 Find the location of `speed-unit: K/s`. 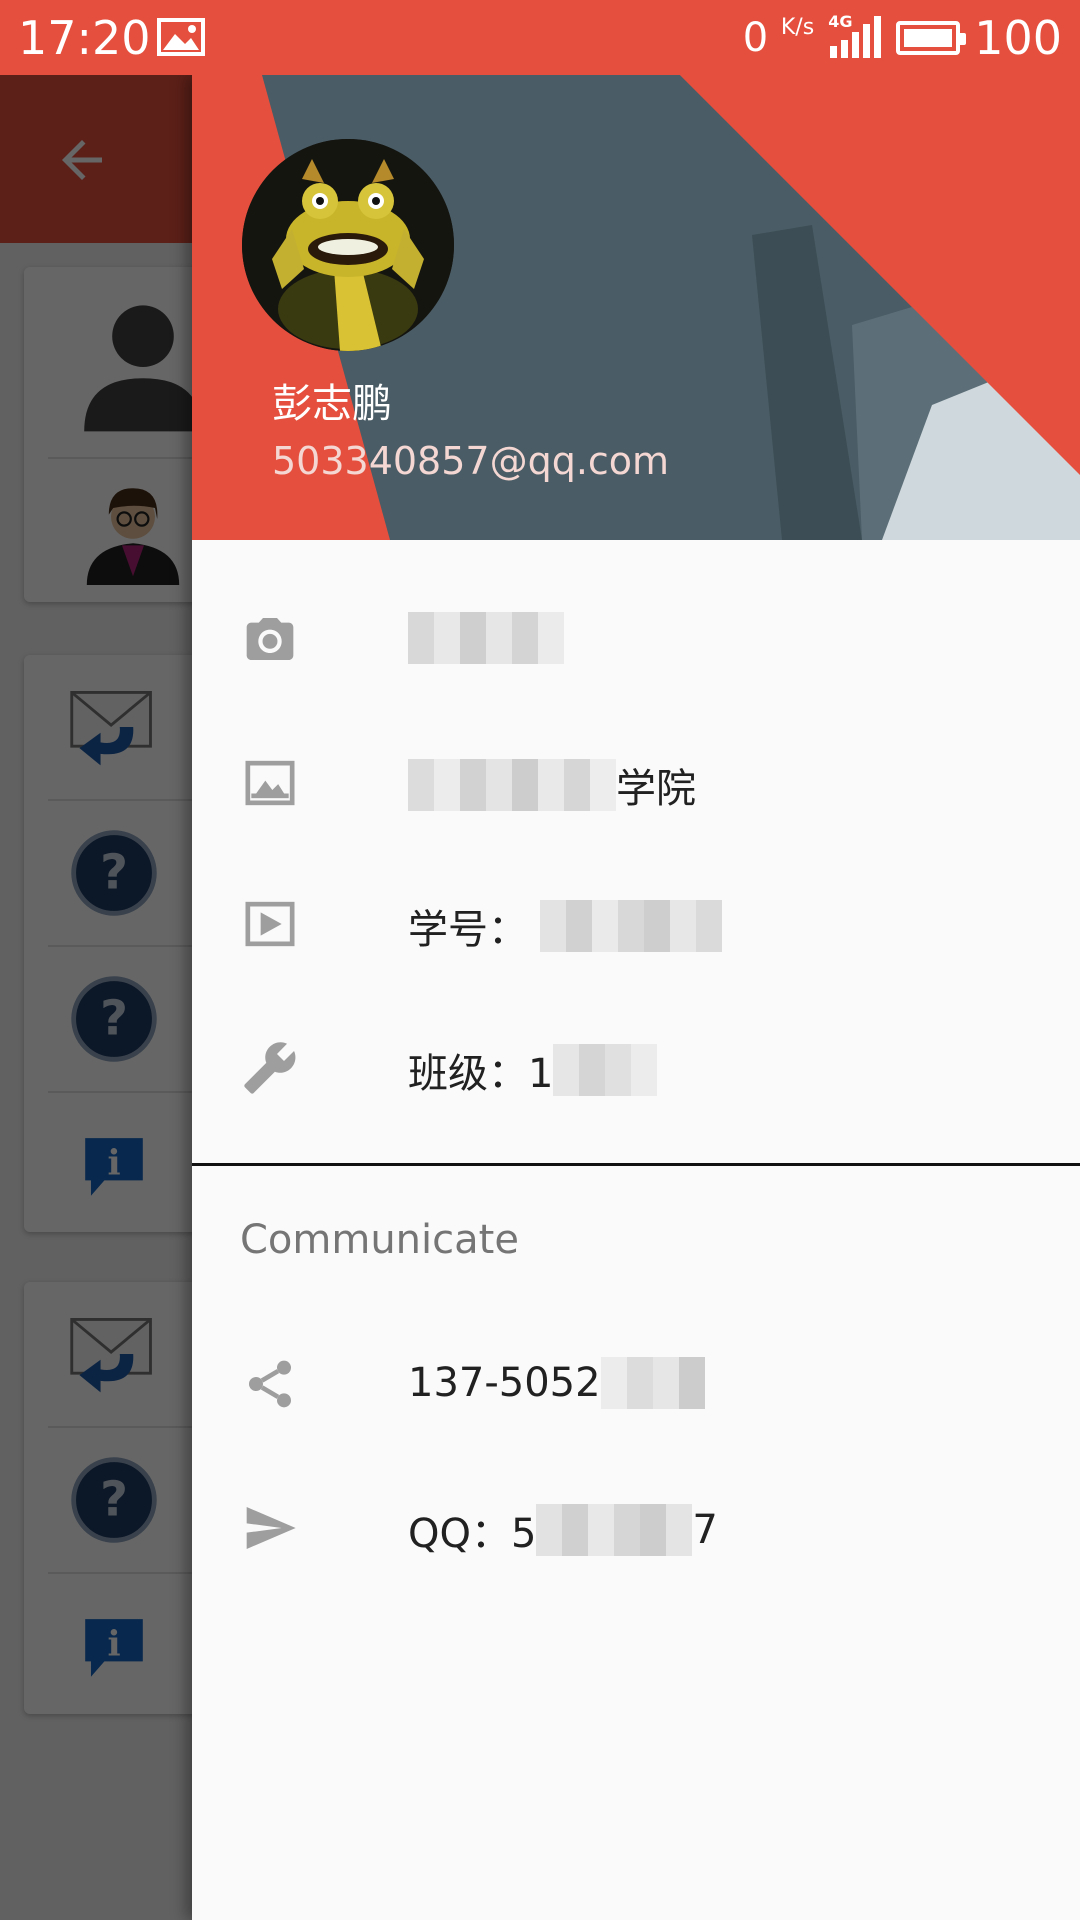

speed-unit: K/s is located at coordinates (797, 27).